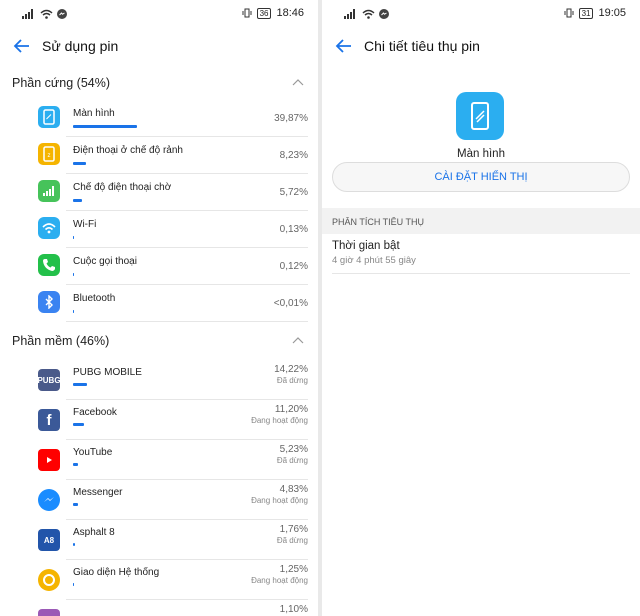 The image size is (640, 616). Describe the element at coordinates (159, 540) in the screenshot. I see `app-item: A8 Asphalt 8 1,76% Đã dừng` at that location.